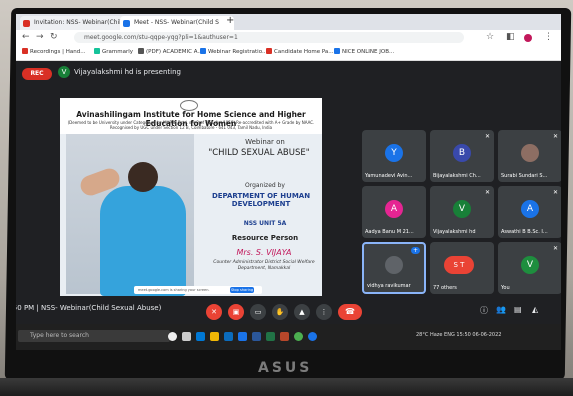 This screenshot has width=573, height=396. Describe the element at coordinates (64, 72) in the screenshot. I see `presenter-avatar: V` at that location.